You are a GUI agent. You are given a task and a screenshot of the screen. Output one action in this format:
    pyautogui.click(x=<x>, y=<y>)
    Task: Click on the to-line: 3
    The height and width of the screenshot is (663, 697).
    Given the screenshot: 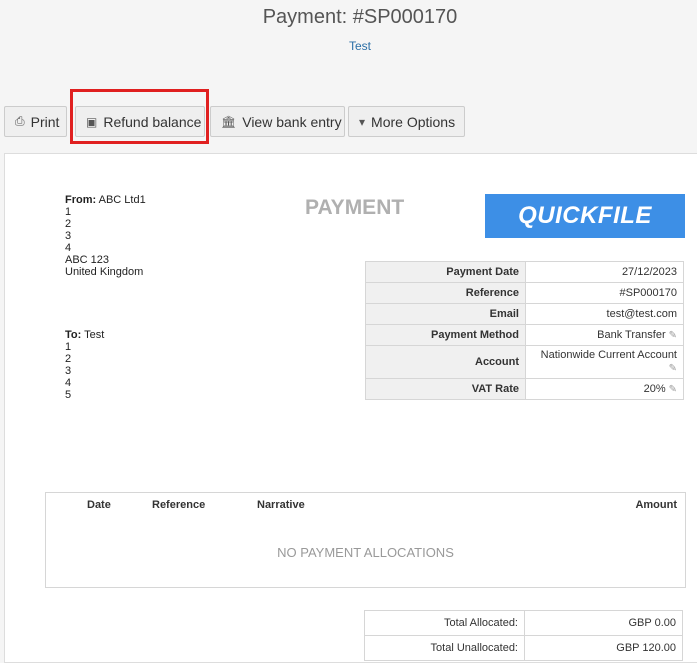 What is the action you would take?
    pyautogui.click(x=68, y=371)
    